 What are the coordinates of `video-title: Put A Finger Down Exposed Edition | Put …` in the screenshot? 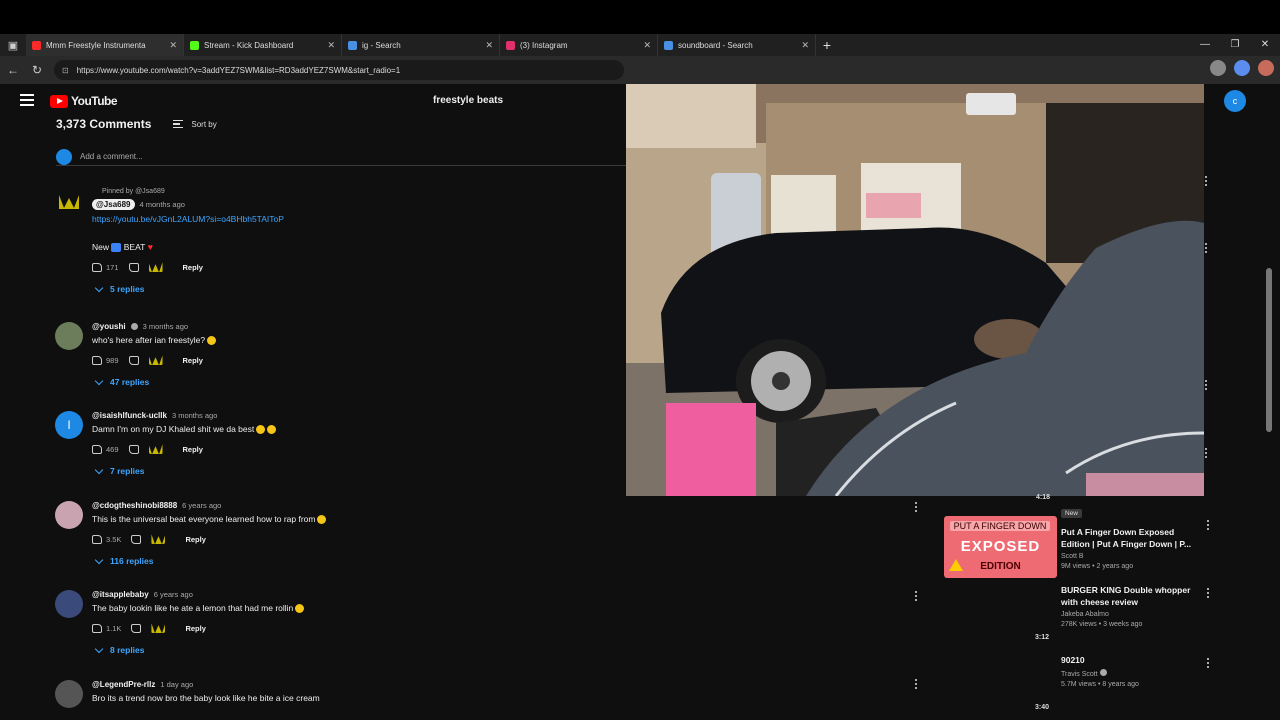 It's located at (1131, 538).